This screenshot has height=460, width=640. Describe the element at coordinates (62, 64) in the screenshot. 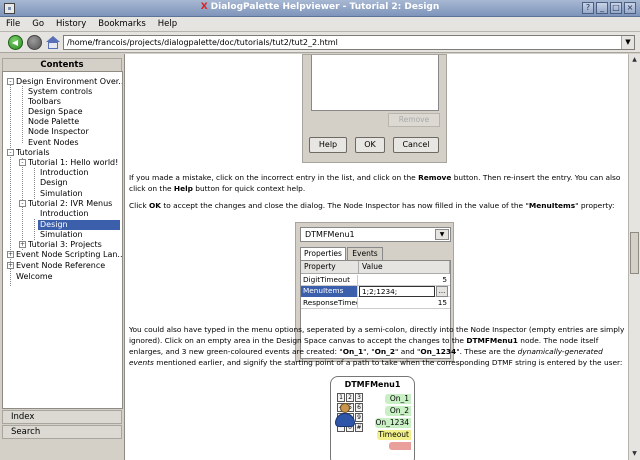

I see `contents-tab: Contents` at that location.